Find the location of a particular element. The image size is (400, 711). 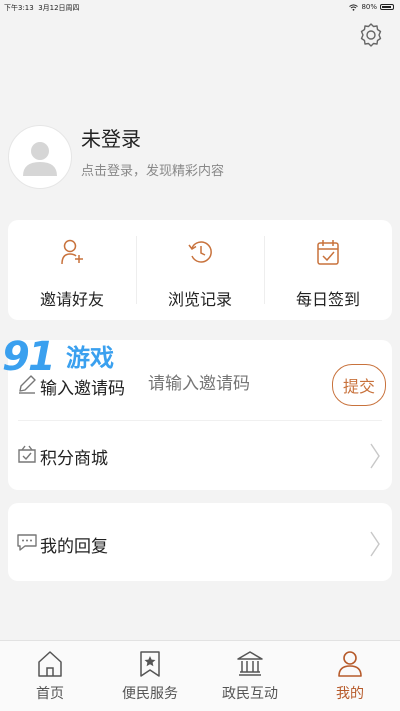

tab-services-label: 便民服务 is located at coordinates (150, 694).